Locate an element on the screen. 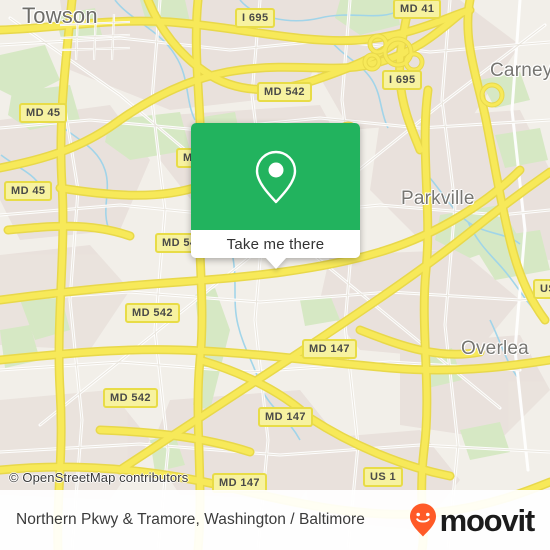  highway-shield-us-edge: US is located at coordinates (541, 289).